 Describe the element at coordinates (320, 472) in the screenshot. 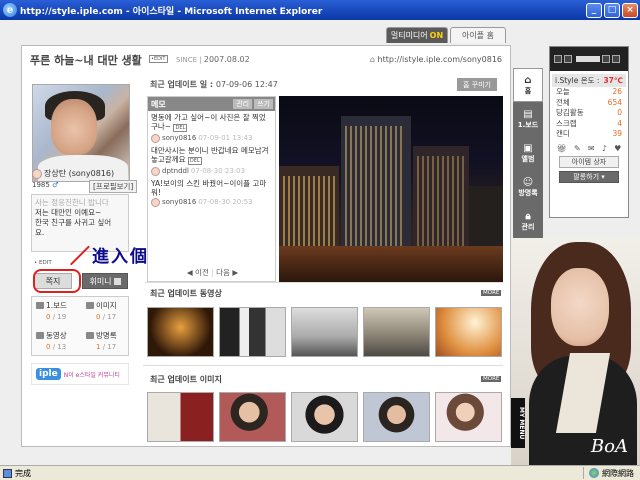

I see `status-bar: 完成 網際網路` at that location.